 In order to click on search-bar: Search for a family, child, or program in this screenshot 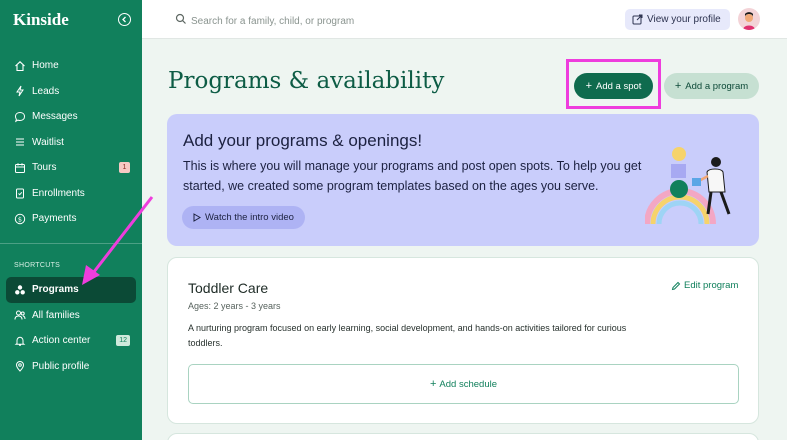, I will do `click(264, 21)`.